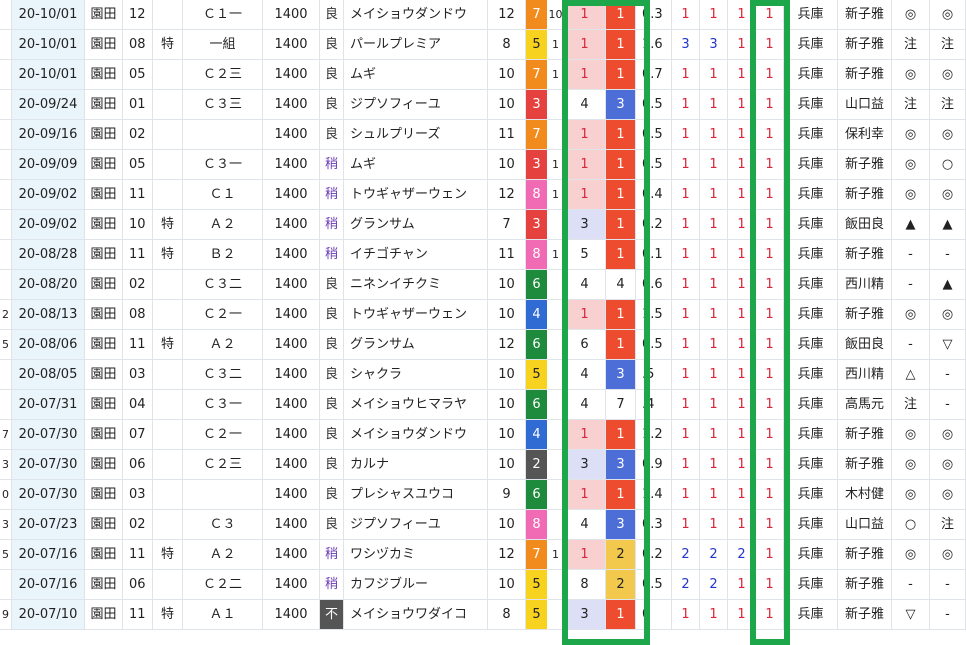  Describe the element at coordinates (332, 345) in the screenshot. I see `cell-weather: 良` at that location.